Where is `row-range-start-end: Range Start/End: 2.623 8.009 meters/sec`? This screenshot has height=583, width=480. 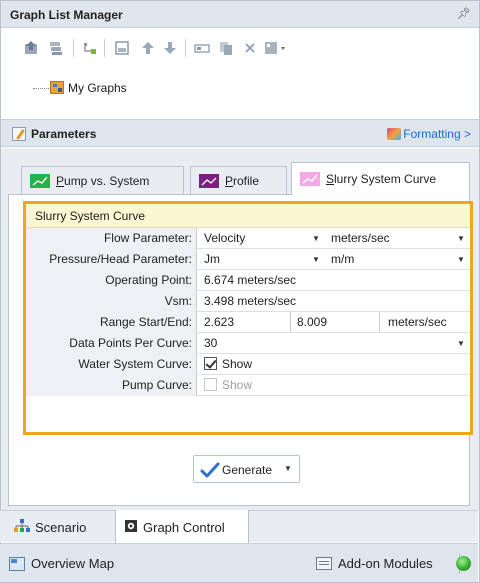 row-range-start-end: Range Start/End: 2.623 8.009 meters/sec is located at coordinates (248, 322).